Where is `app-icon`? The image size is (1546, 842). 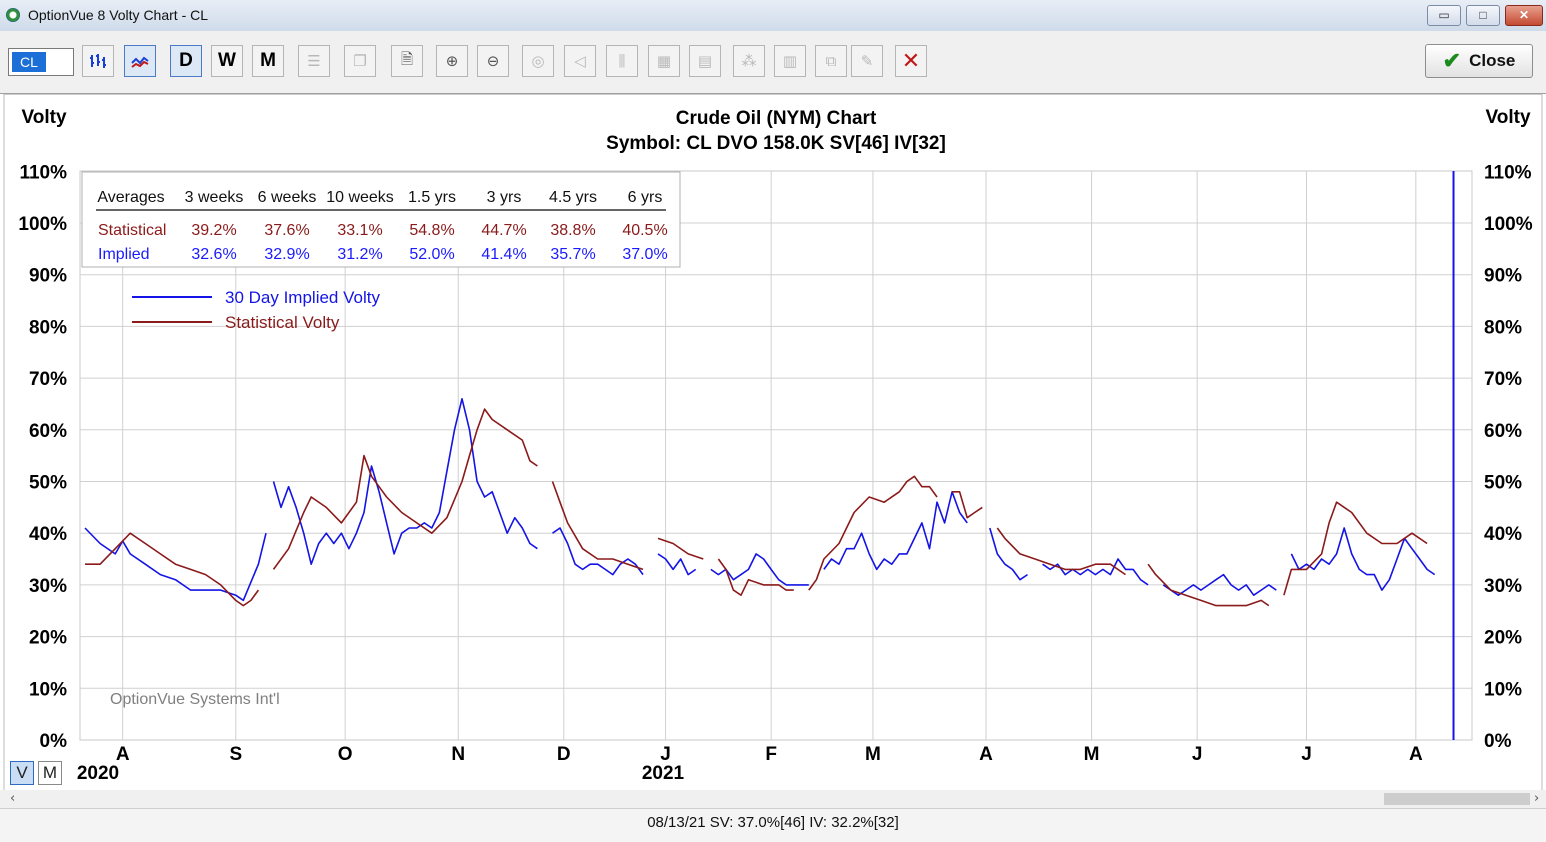 app-icon is located at coordinates (13, 15).